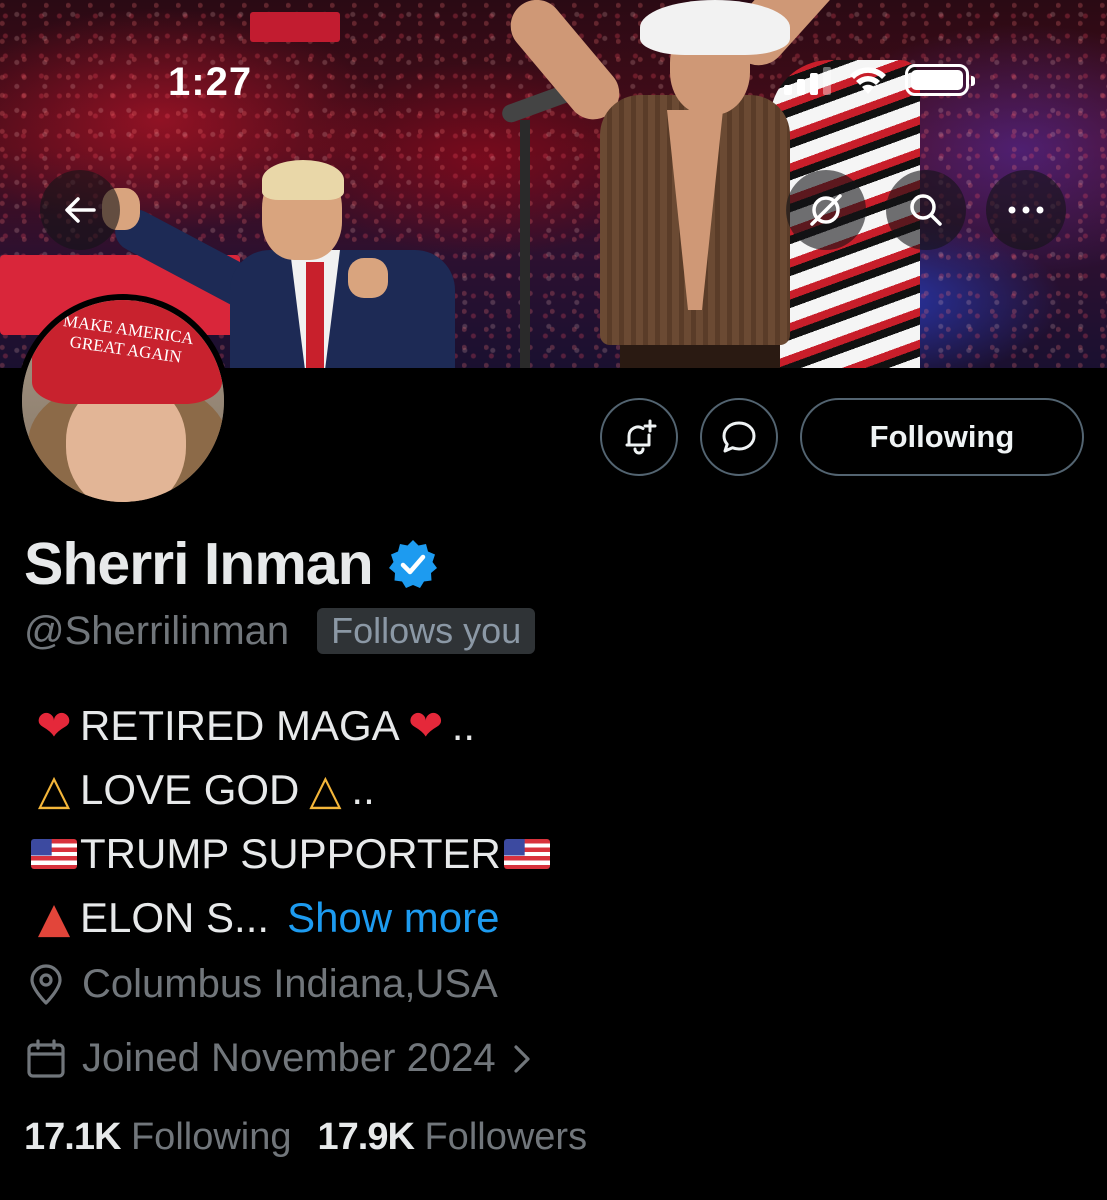 This screenshot has width=1107, height=1200. I want to click on message-bubble-icon, so click(739, 437).